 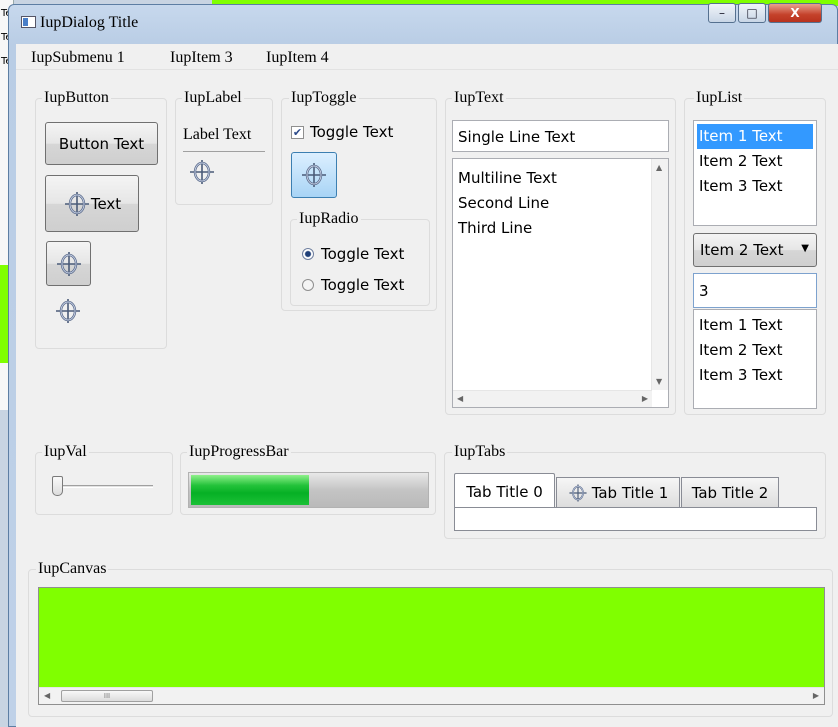 What do you see at coordinates (250, 490) in the screenshot?
I see `progress-bar-fill` at bounding box center [250, 490].